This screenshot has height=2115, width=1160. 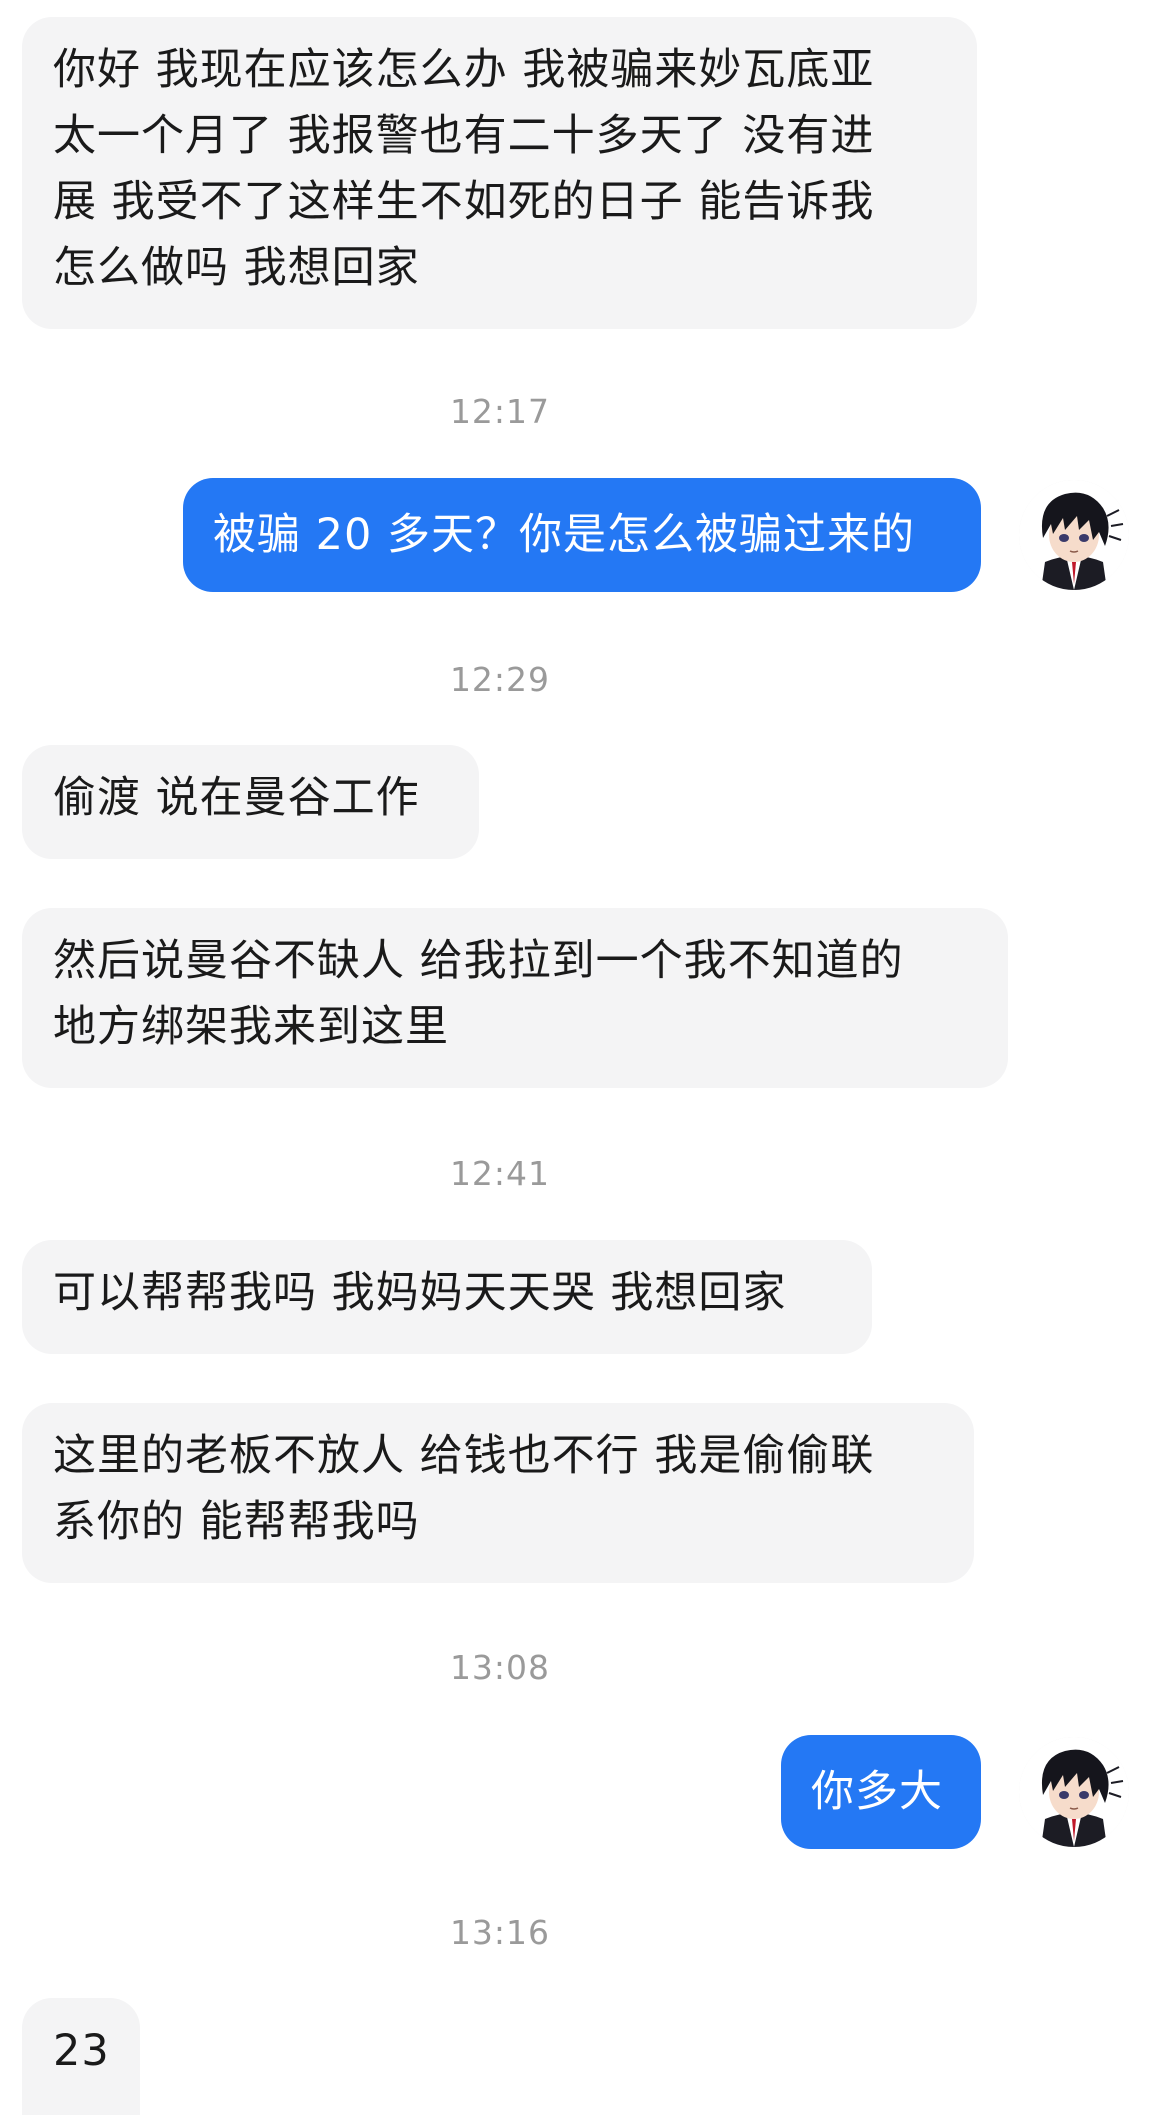 I want to click on timestamp: 13:16, so click(x=500, y=1932).